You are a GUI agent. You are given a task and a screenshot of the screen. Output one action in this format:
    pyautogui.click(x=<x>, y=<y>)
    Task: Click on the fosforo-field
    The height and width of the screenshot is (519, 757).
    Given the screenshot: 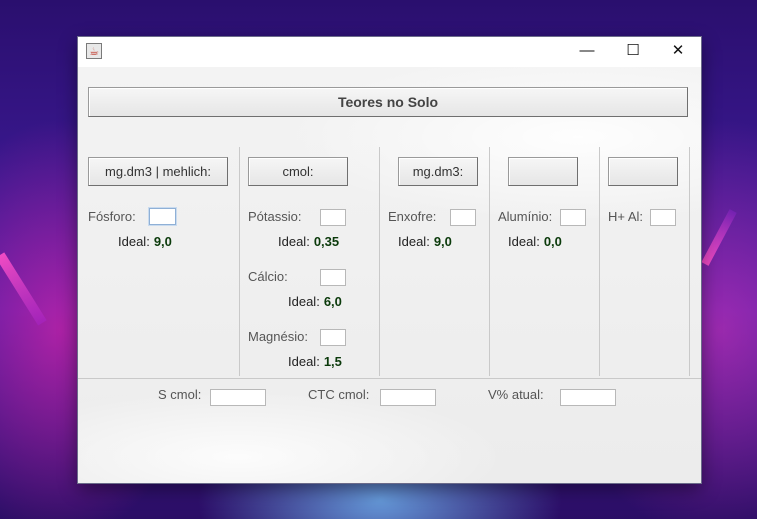 What is the action you would take?
    pyautogui.click(x=162, y=216)
    